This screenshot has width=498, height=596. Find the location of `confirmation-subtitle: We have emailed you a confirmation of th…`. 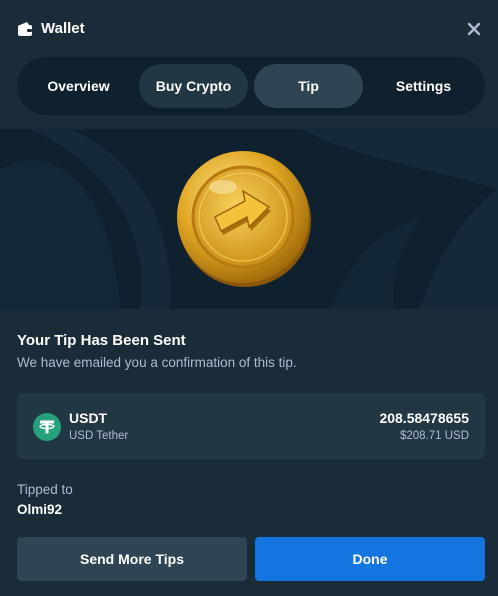

confirmation-subtitle: We have emailed you a confirmation of th… is located at coordinates (157, 362).